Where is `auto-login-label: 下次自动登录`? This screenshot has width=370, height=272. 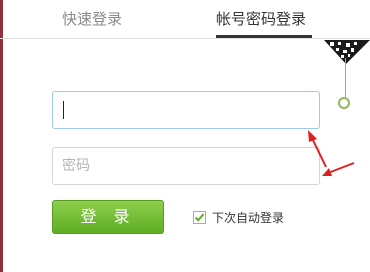 auto-login-label: 下次自动登录 is located at coordinates (248, 218).